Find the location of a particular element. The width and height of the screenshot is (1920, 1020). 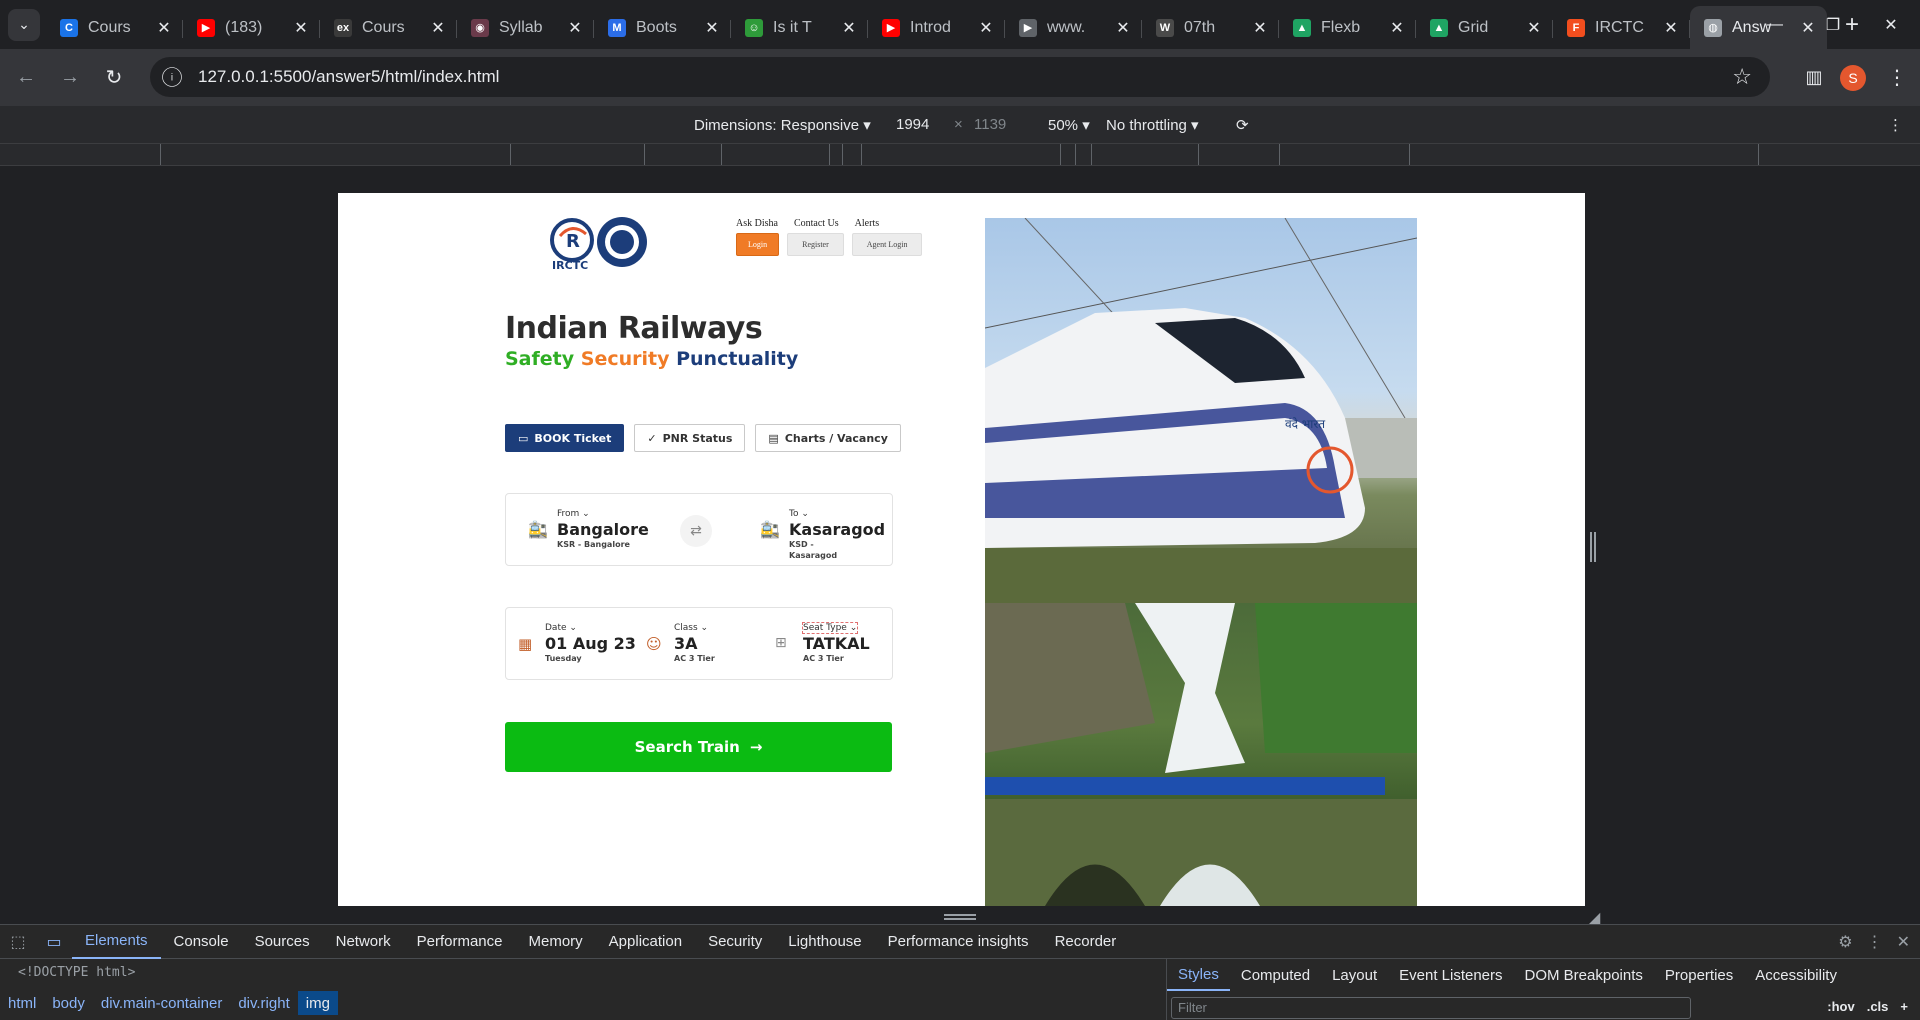

to-dropdown: To ⌄ is located at coordinates (799, 514).